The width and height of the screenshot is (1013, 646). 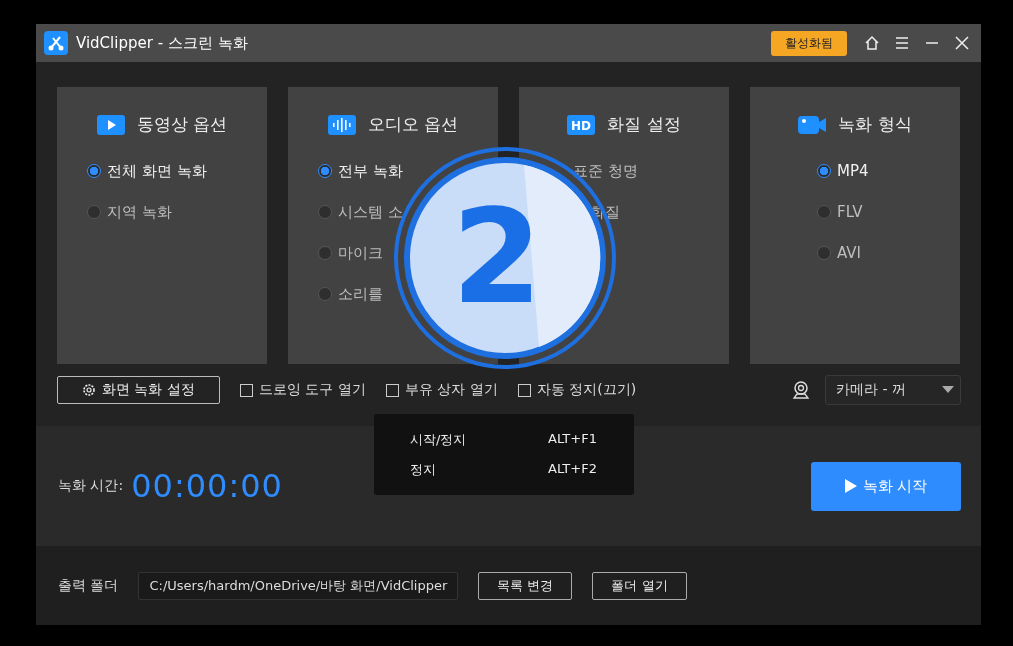 What do you see at coordinates (88, 585) in the screenshot?
I see `output-label: 출력 폴더` at bounding box center [88, 585].